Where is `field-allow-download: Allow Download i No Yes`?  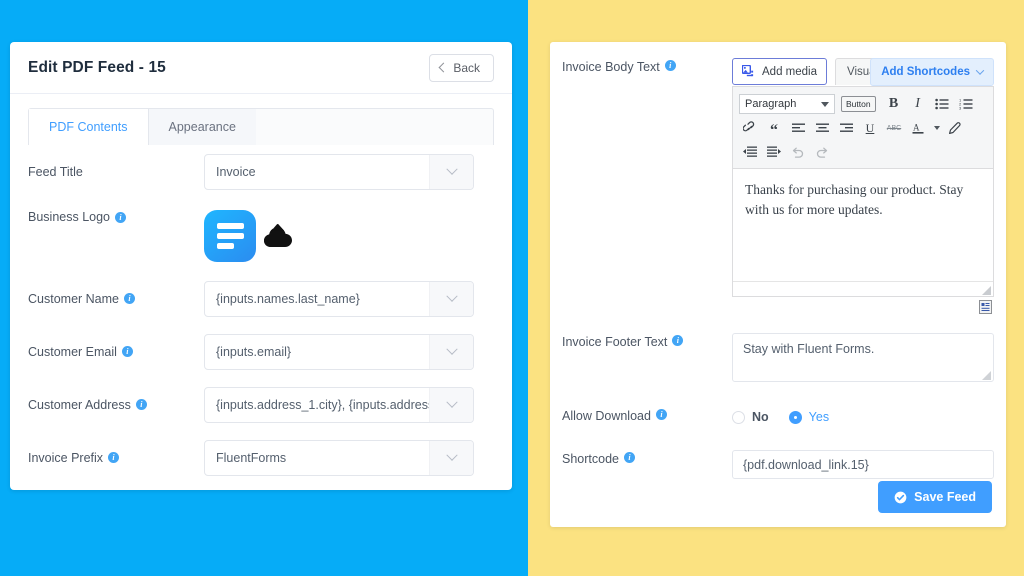 field-allow-download: Allow Download i No Yes is located at coordinates (776, 415).